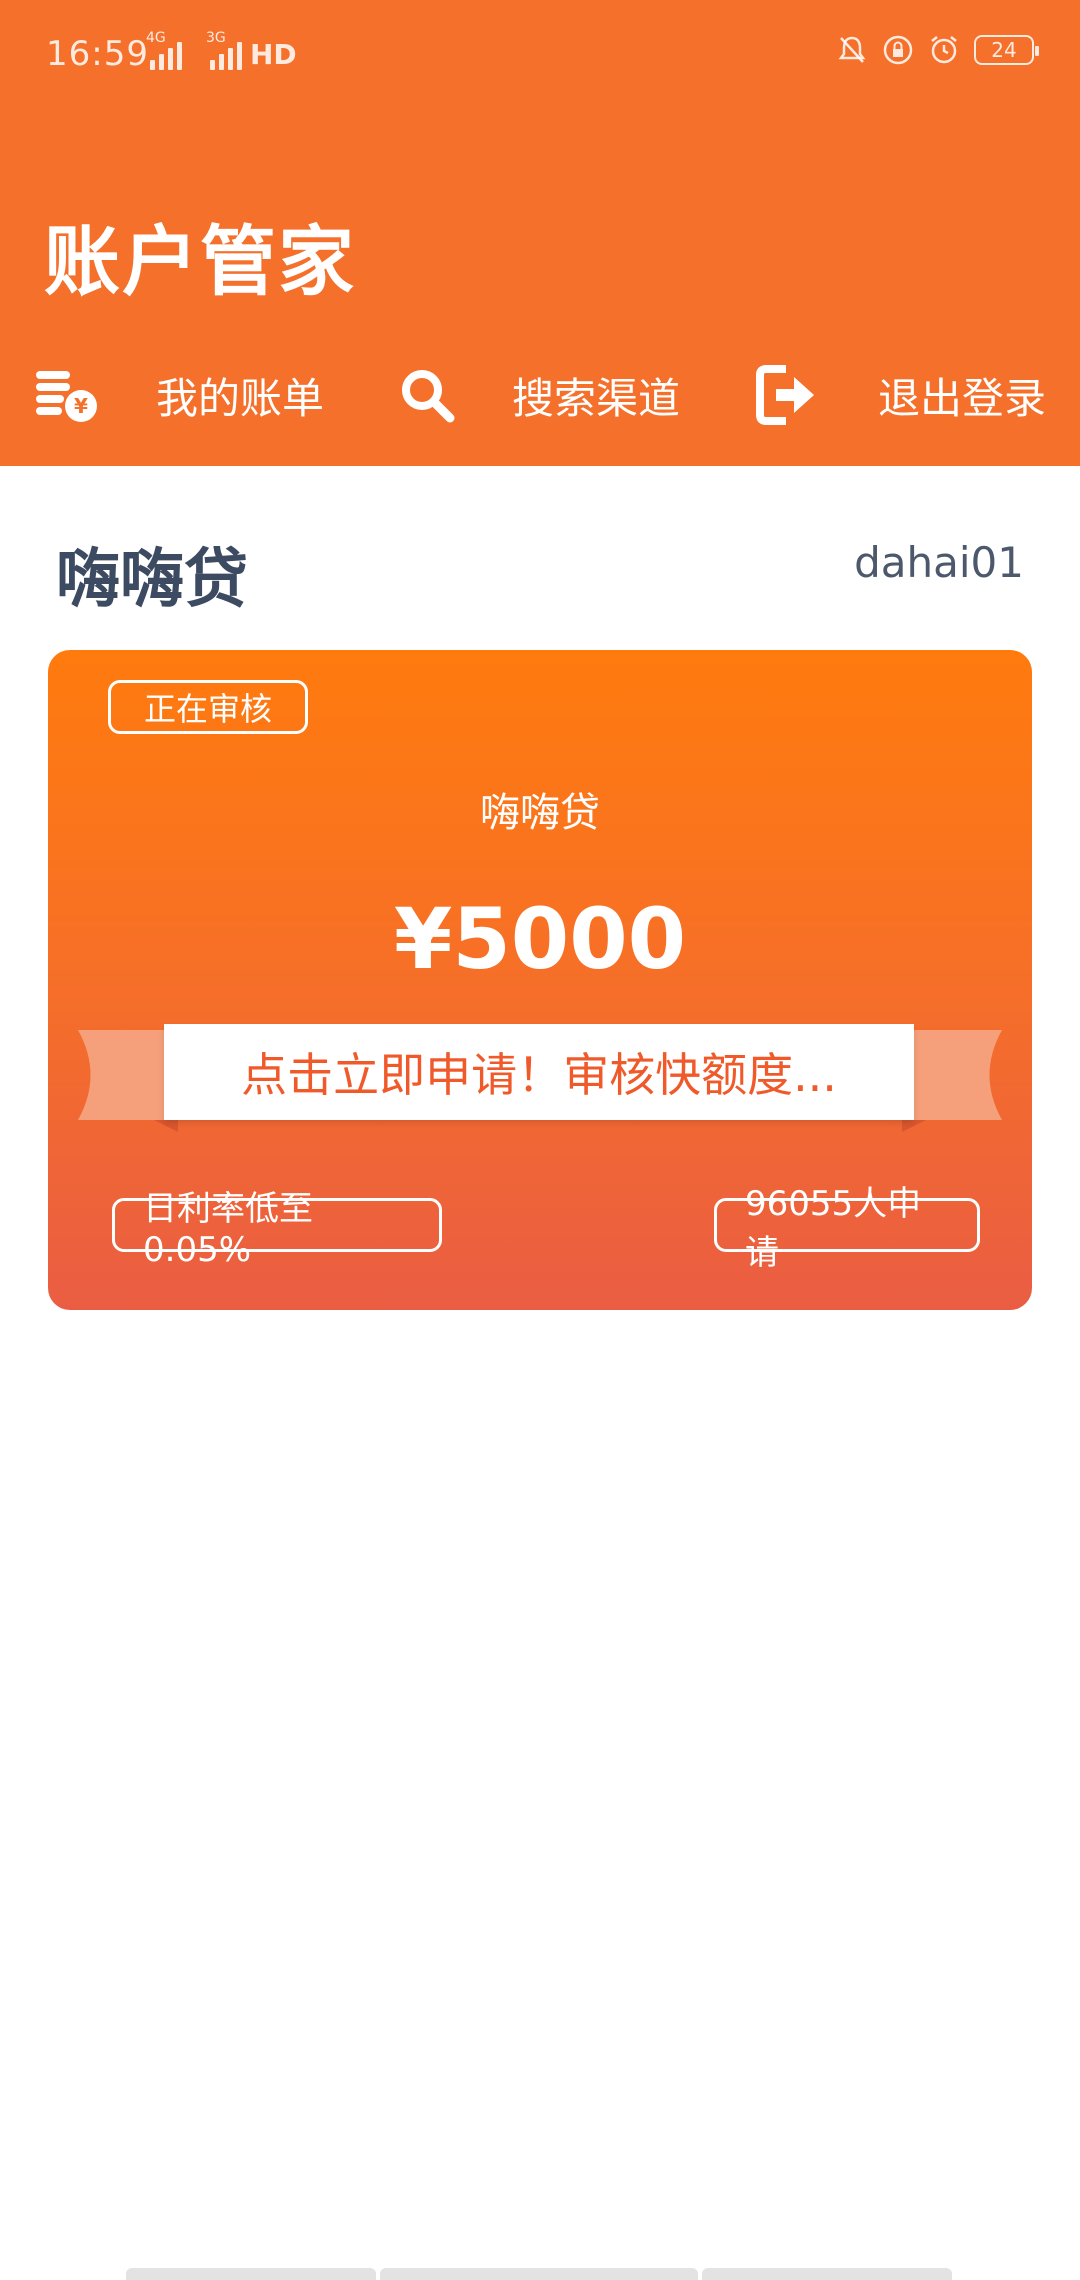 The height and width of the screenshot is (2280, 1080). I want to click on alarm-icon, so click(944, 50).